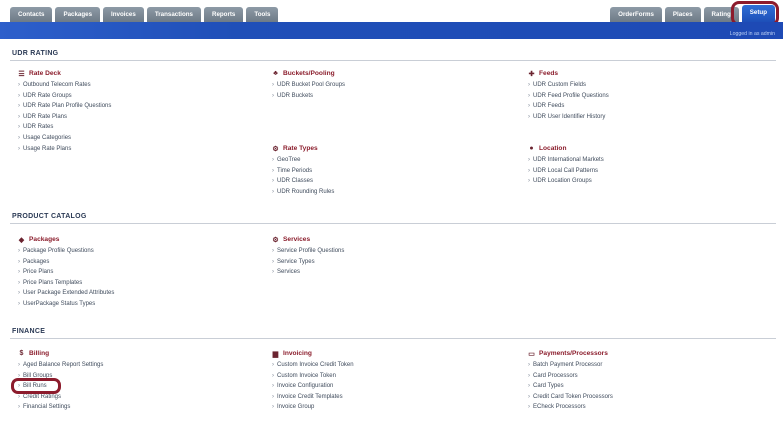  I want to click on link-batch-payment-processor: › Batch Payment Processor, so click(570, 365).